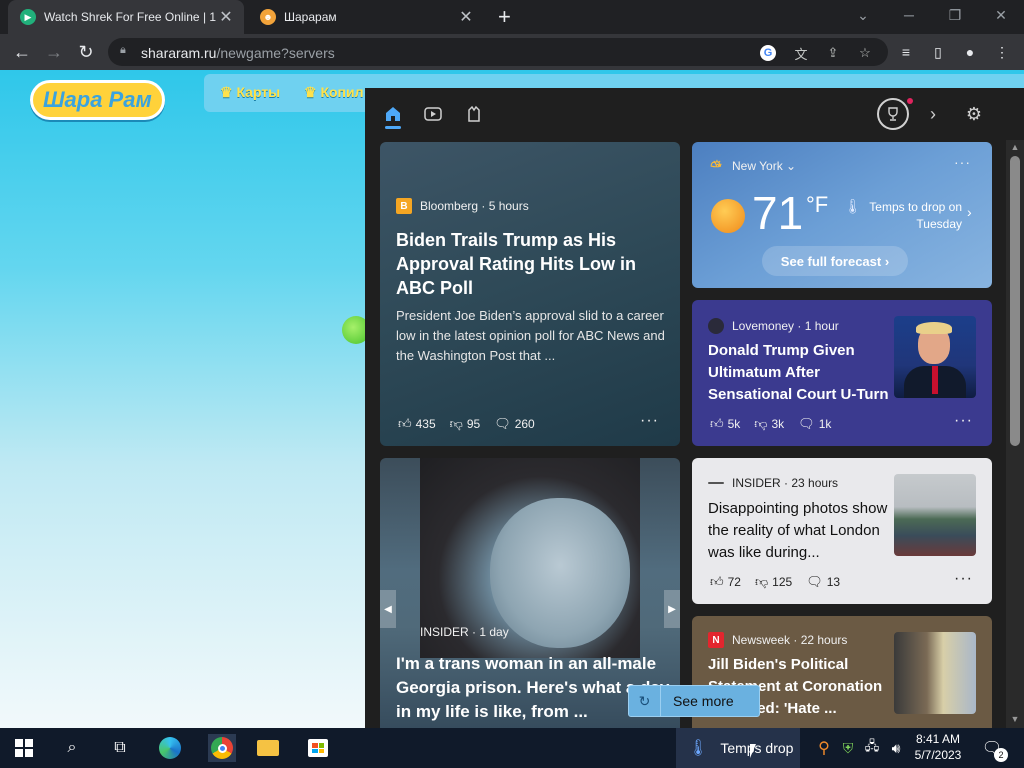  Describe the element at coordinates (778, 213) in the screenshot. I see `temperature-value: 71` at that location.